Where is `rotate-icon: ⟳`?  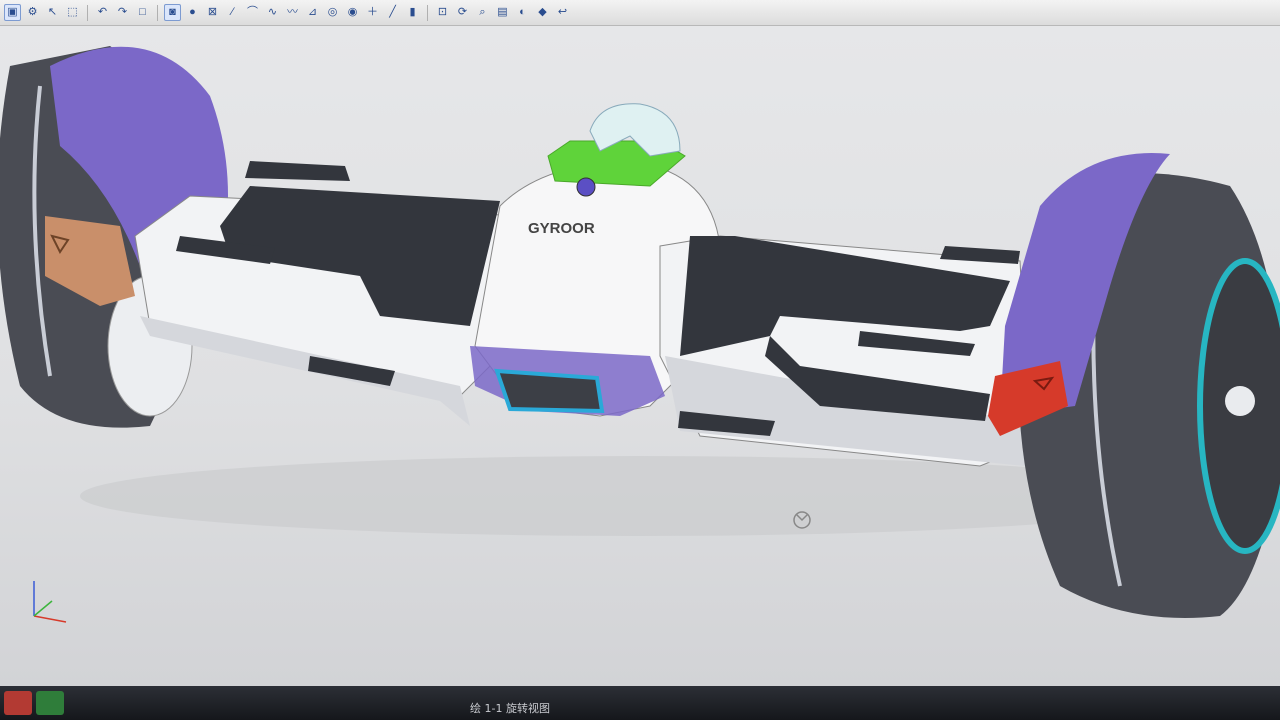
rotate-icon: ⟳ is located at coordinates (462, 12).